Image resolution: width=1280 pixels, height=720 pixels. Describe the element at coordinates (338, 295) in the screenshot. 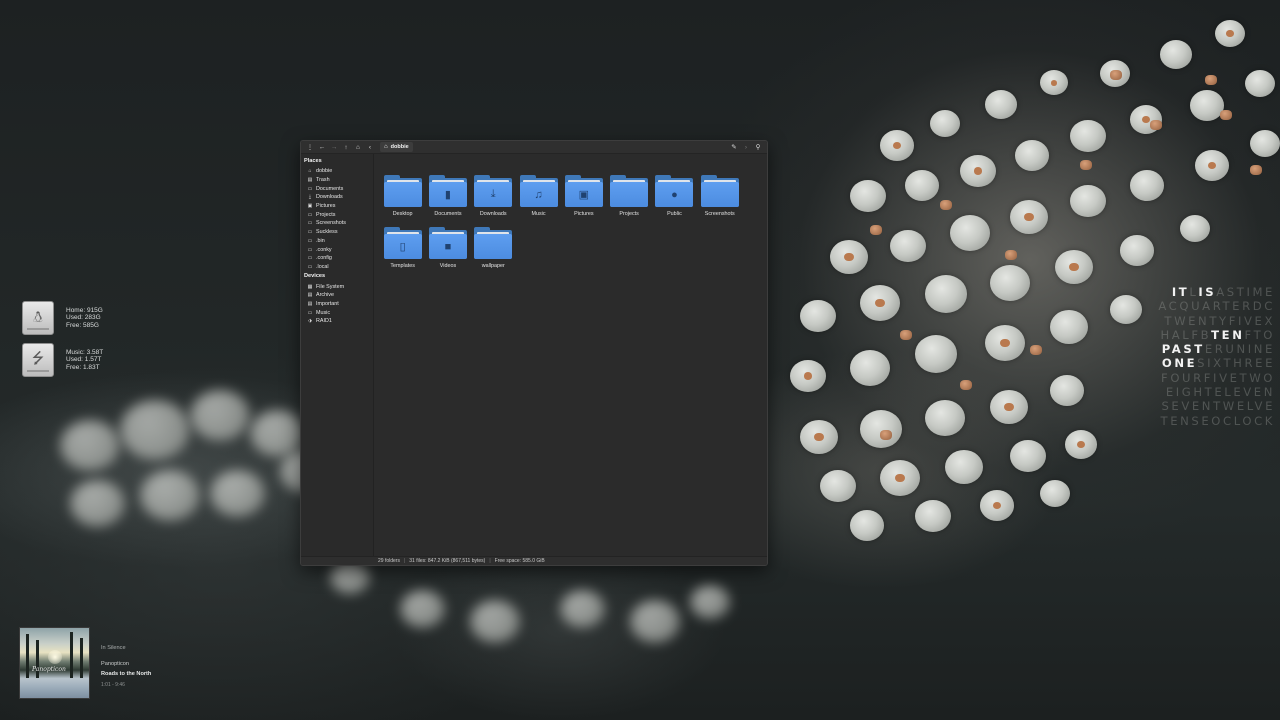

I see `sidebar-item-archive: ▤ Archive` at that location.